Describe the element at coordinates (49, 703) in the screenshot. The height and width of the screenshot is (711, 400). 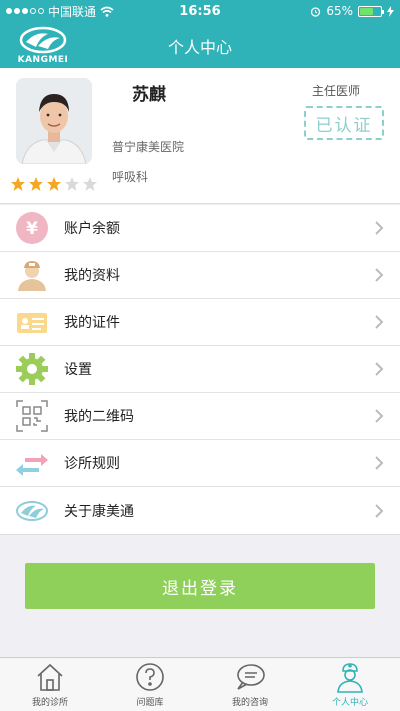
I see `tab-label: 我的诊所` at that location.